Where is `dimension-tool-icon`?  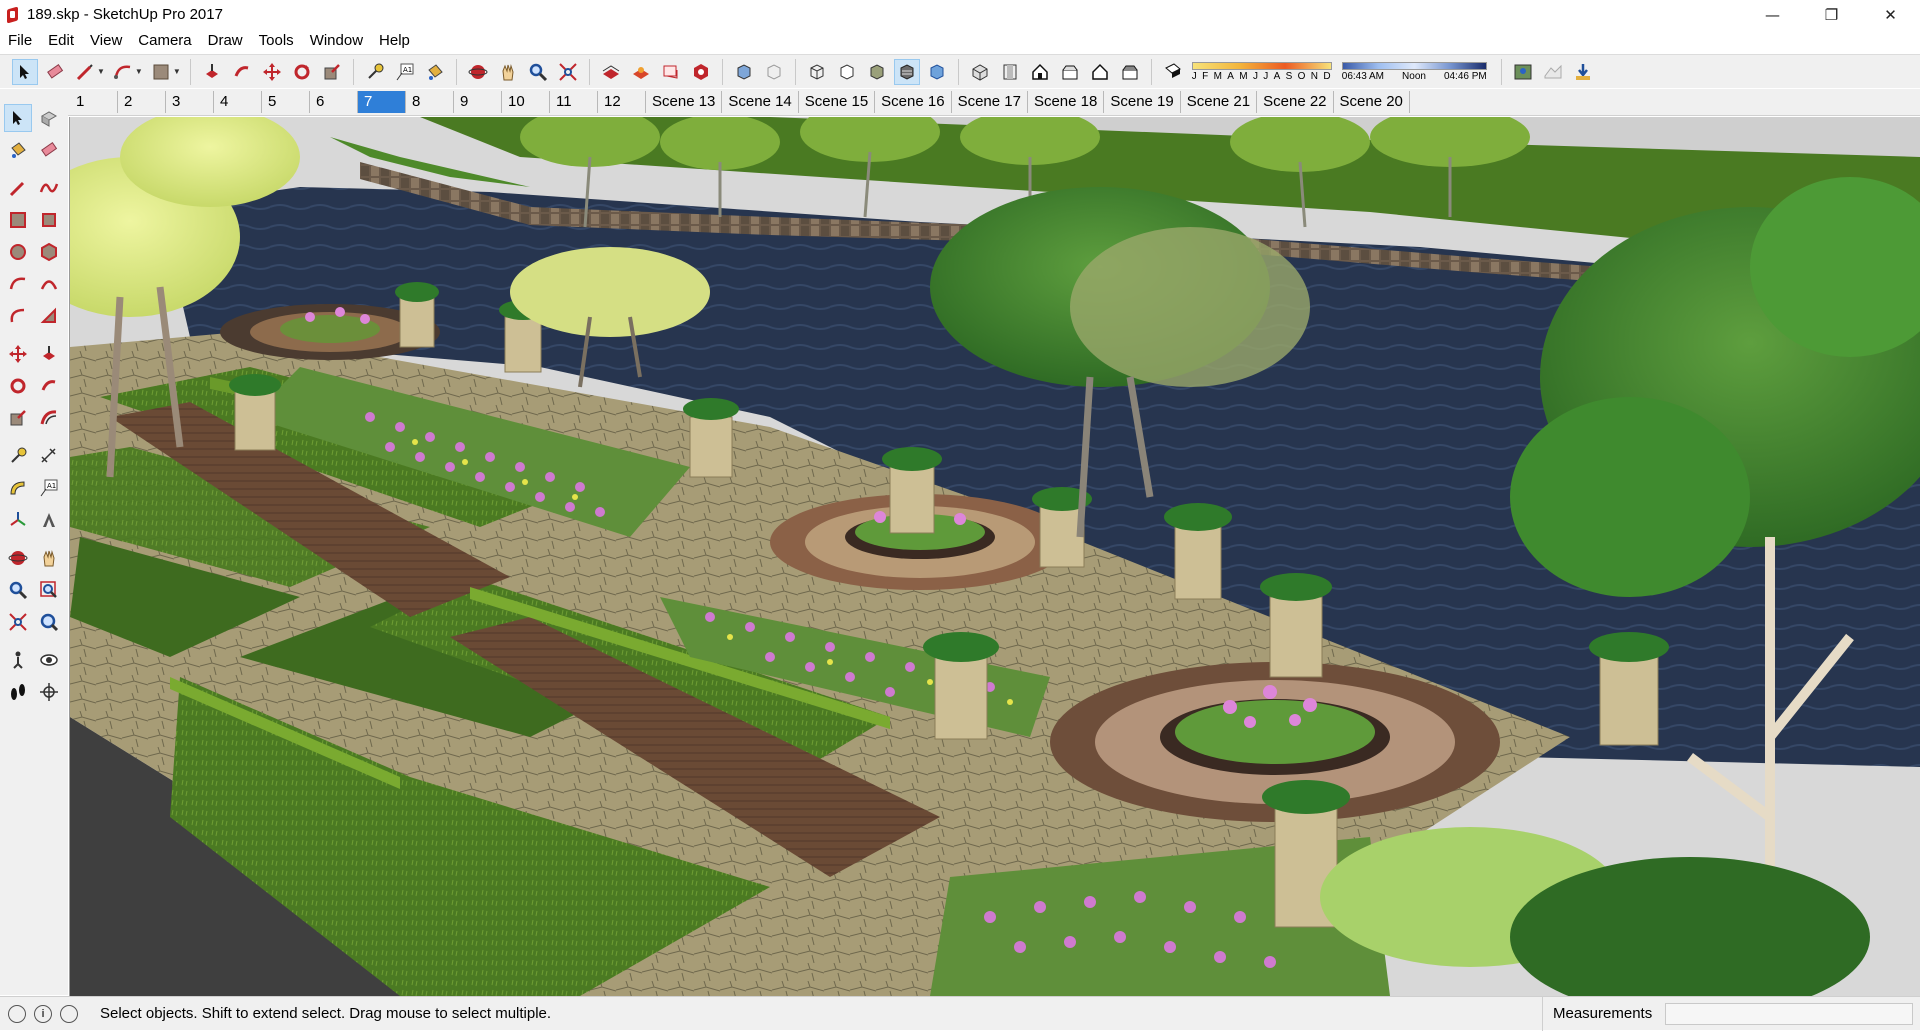
dimension-tool-icon is located at coordinates (49, 456).